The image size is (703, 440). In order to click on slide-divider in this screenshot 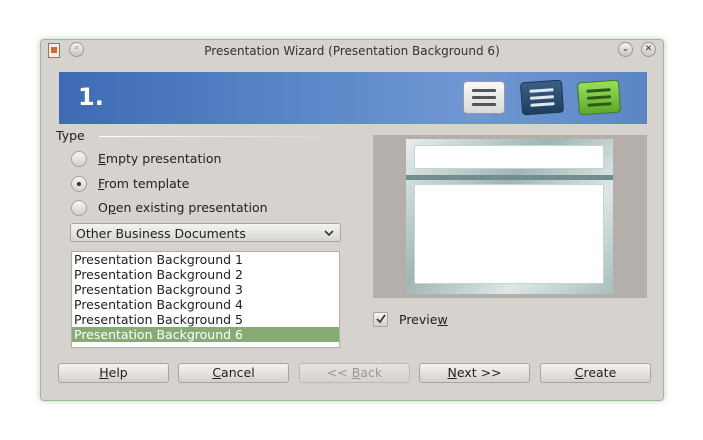, I will do `click(509, 177)`.